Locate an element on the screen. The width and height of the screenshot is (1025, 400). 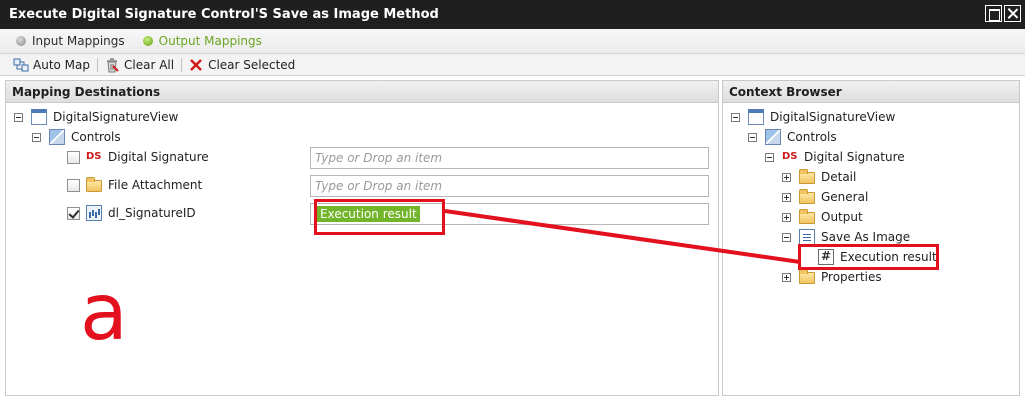
context-node-general: General is located at coordinates (825, 197).